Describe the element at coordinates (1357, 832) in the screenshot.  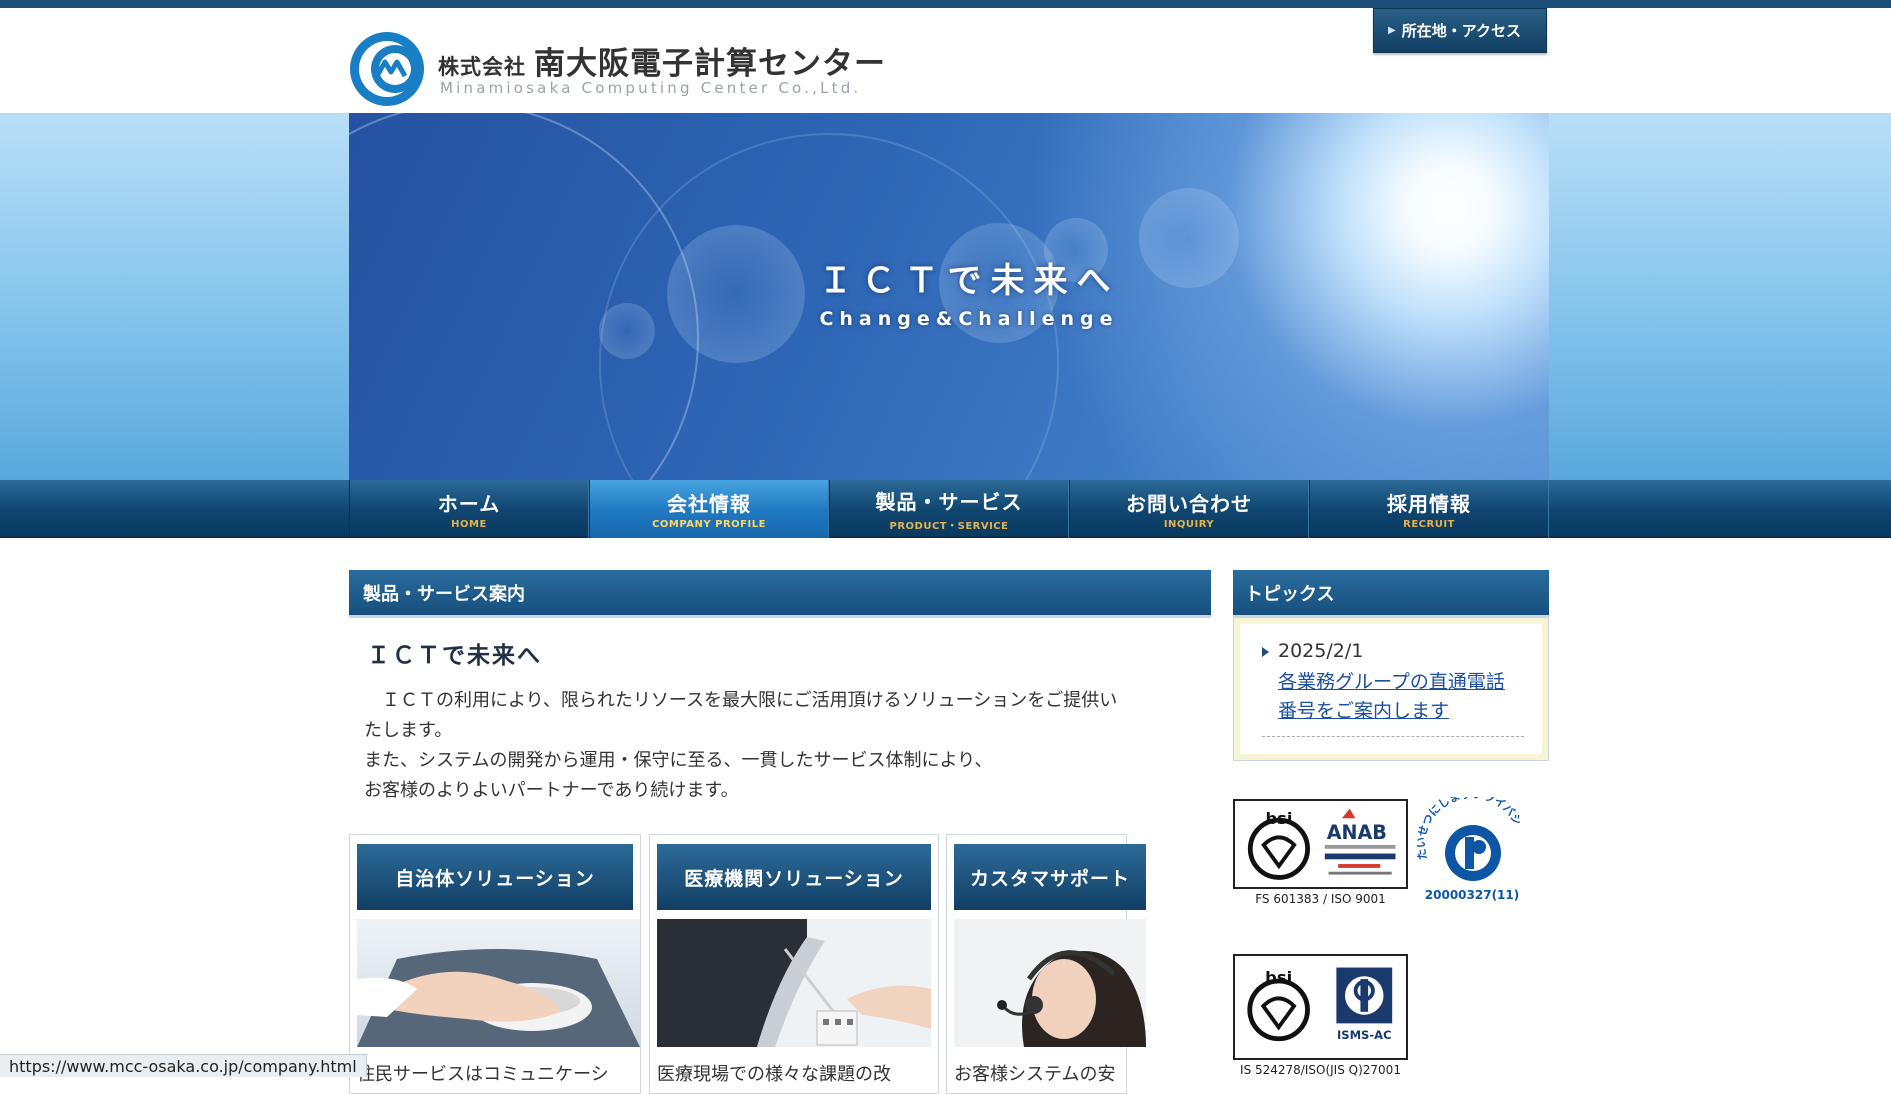
I see `cert1-anab-text: ANAB` at that location.